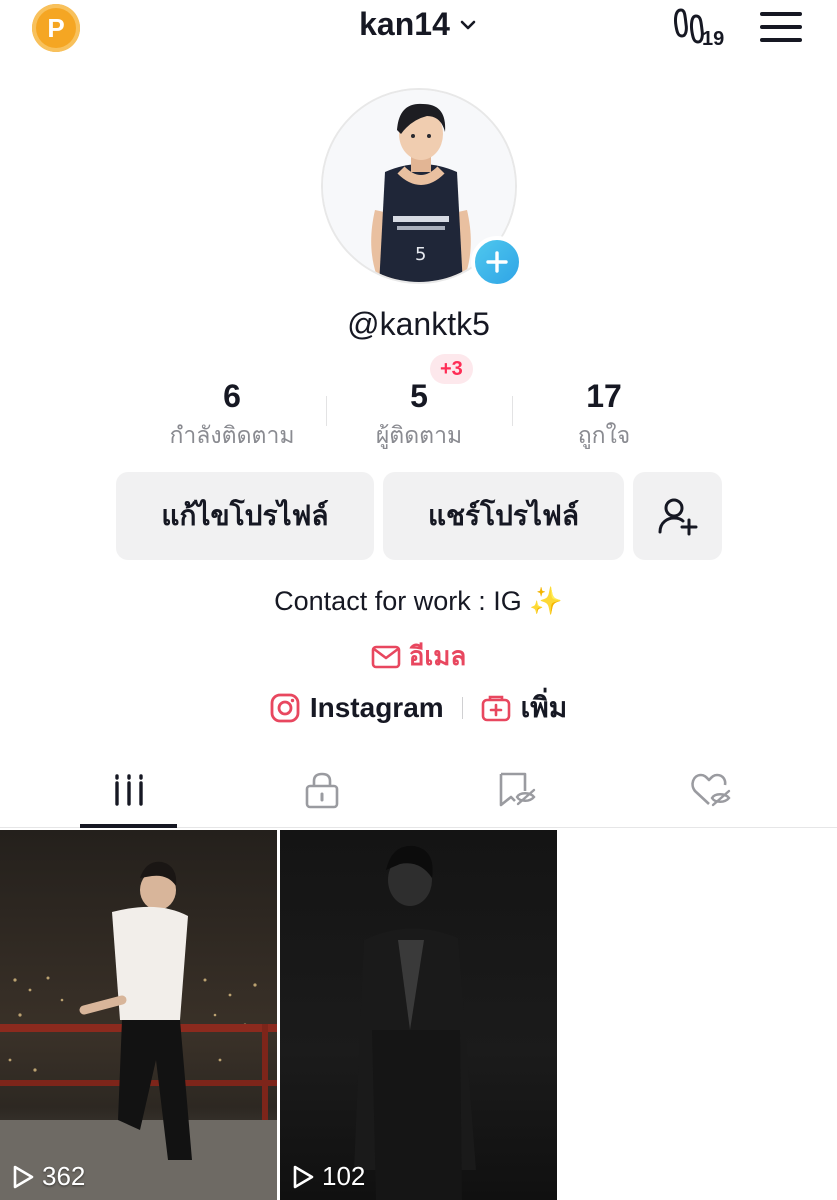  I want to click on view-count: 102, so click(328, 1176).